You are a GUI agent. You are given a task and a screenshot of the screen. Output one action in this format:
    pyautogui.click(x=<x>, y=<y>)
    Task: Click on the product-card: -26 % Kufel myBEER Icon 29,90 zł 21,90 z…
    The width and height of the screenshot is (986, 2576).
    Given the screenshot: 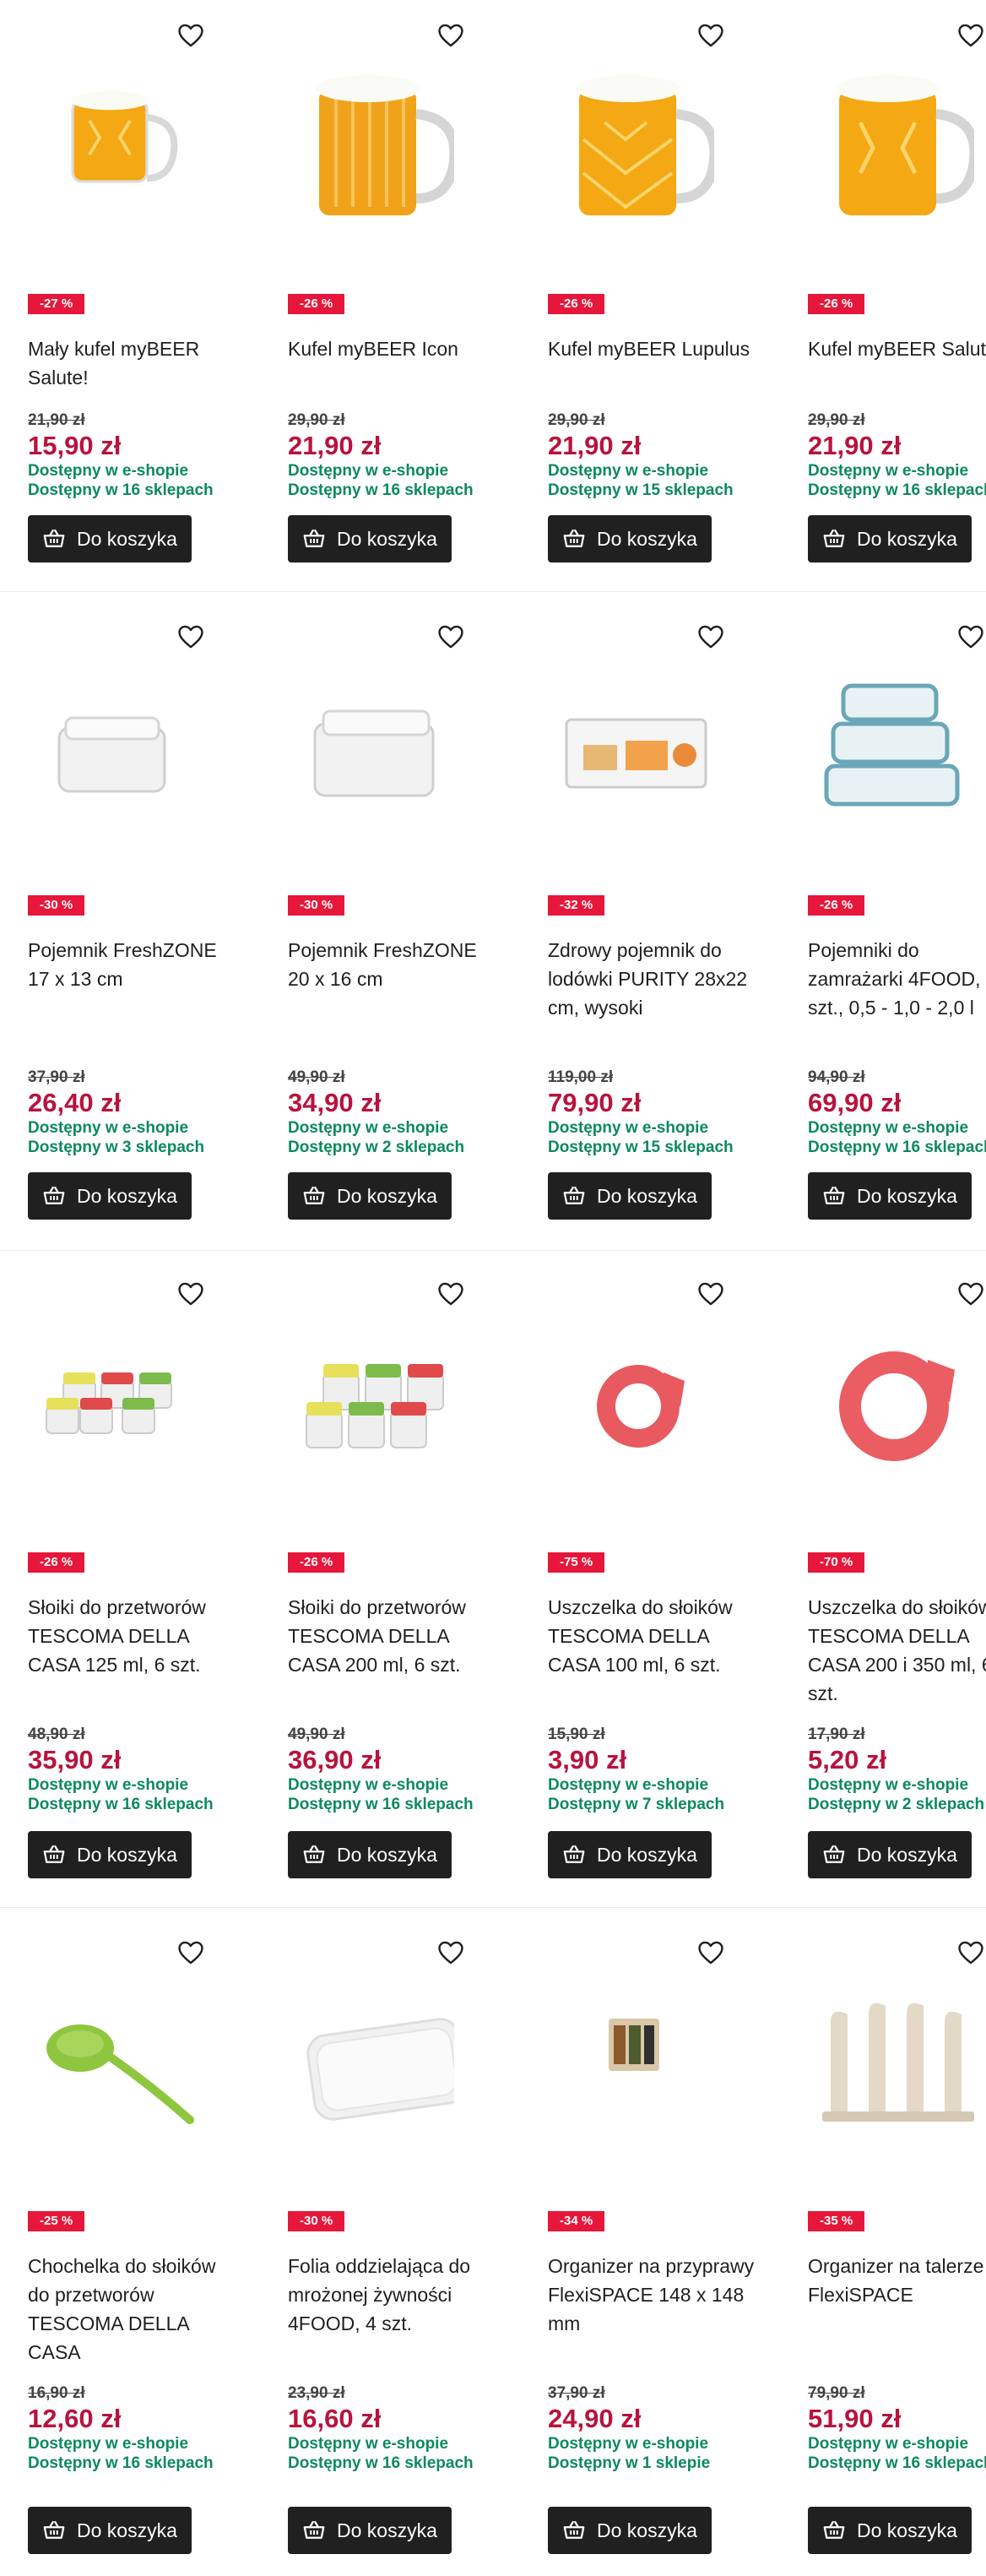 What is the action you would take?
    pyautogui.click(x=385, y=329)
    